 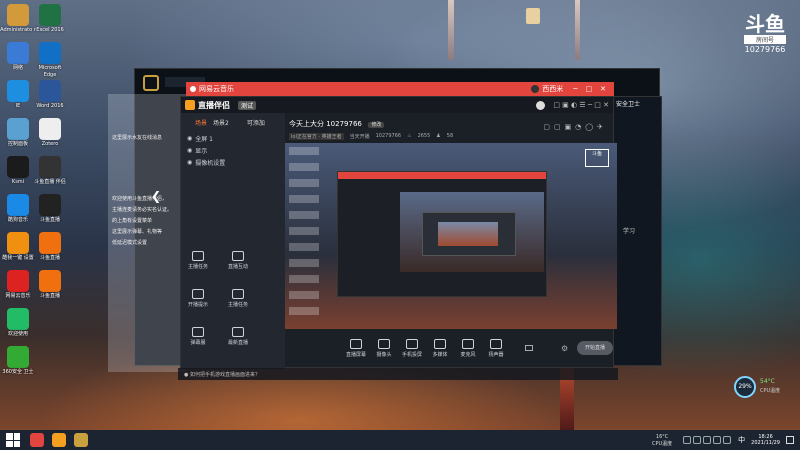 I want to click on source-item: ◉ 显示, so click(x=234, y=150).